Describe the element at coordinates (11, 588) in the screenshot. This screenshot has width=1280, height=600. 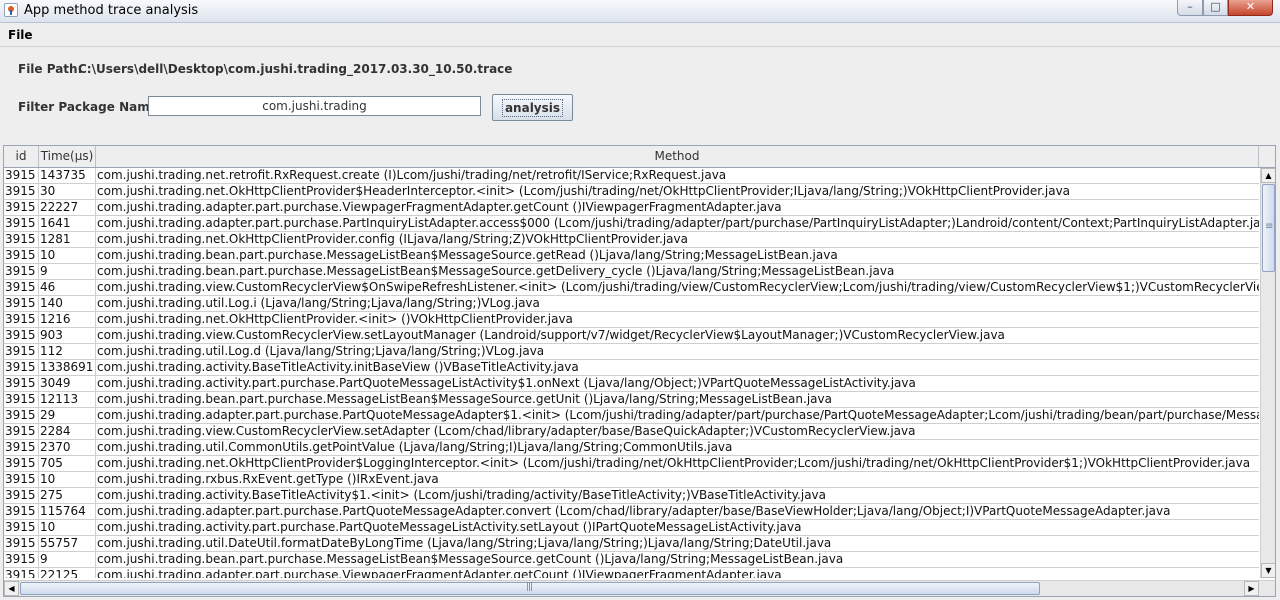
I see `scroll-left-arrow-icon: ◀` at that location.